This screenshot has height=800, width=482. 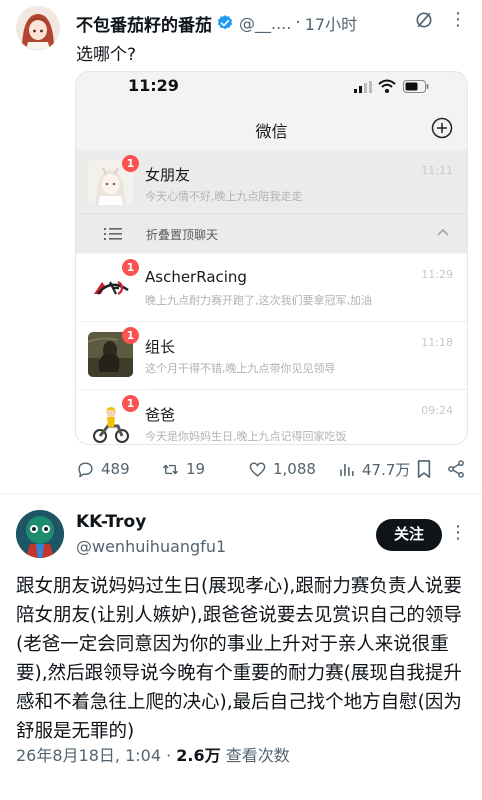 I want to click on status-time: 11:29, so click(x=153, y=85).